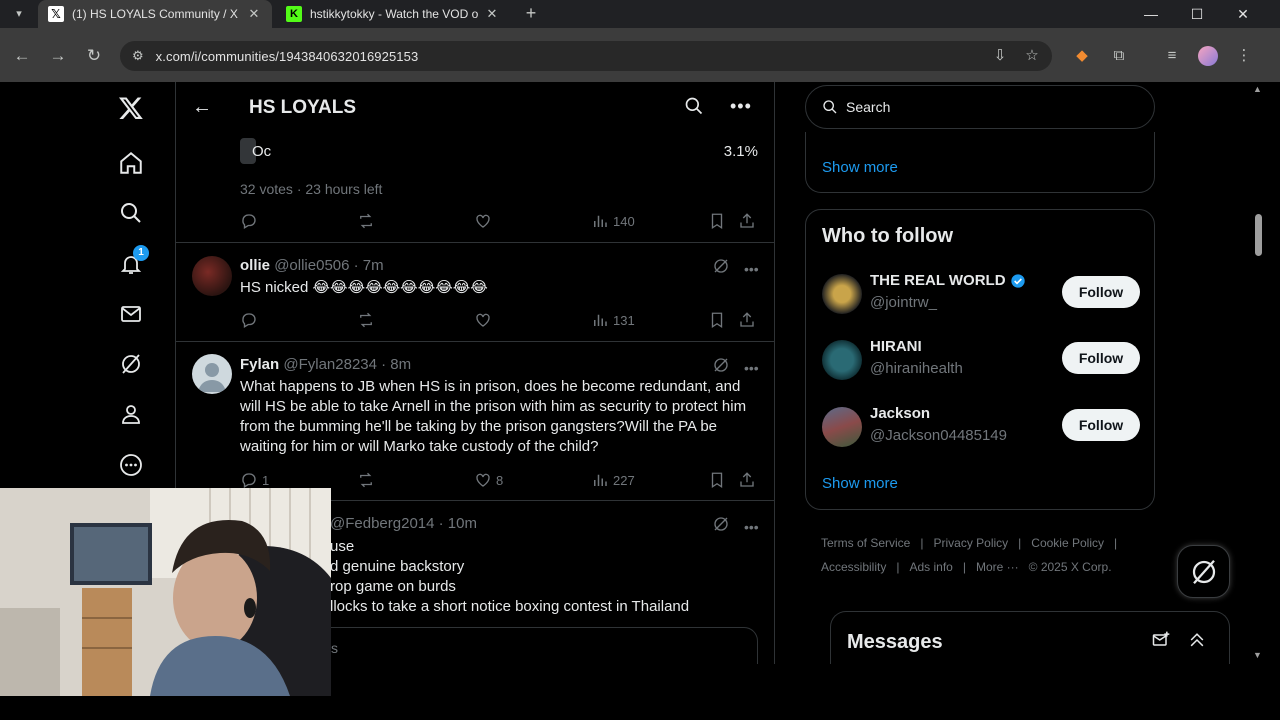 The width and height of the screenshot is (1280, 720). I want to click on views-icon: 131, so click(613, 320).